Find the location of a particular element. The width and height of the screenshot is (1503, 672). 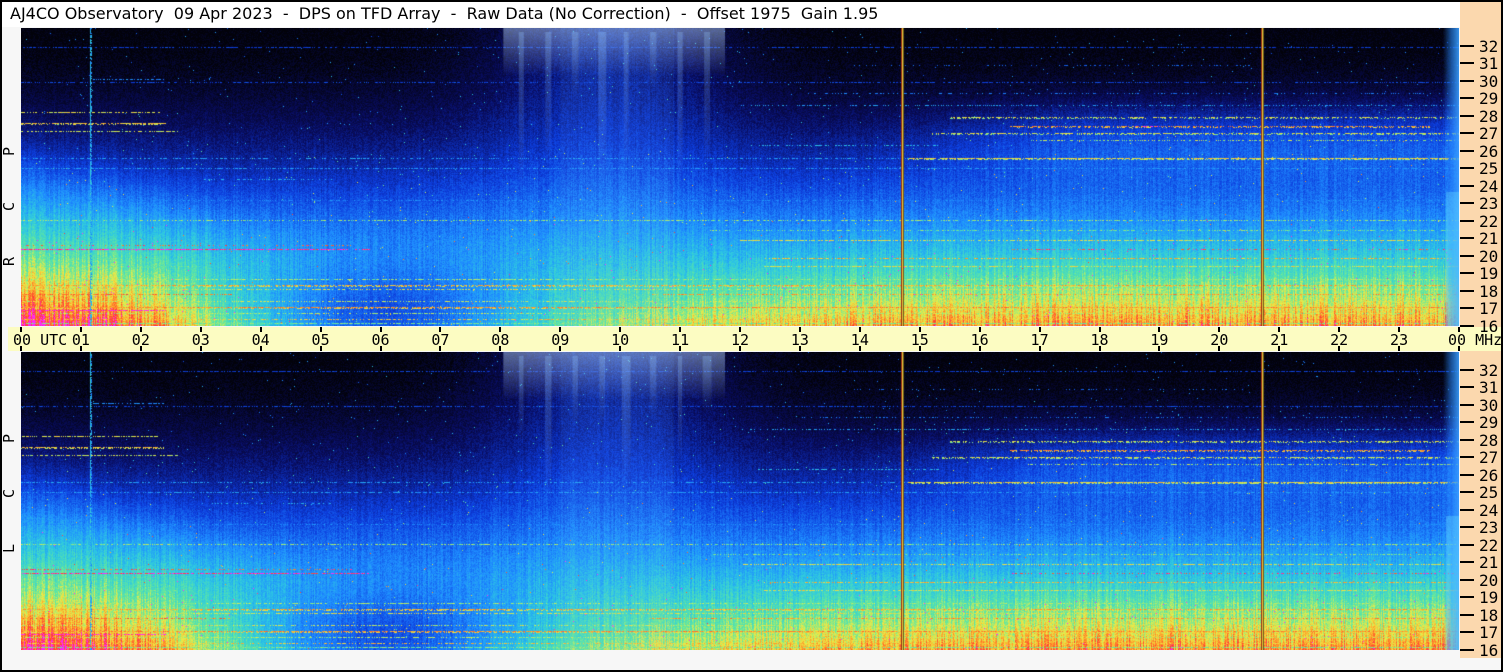

time-axis-band is located at coordinates (754, 339).